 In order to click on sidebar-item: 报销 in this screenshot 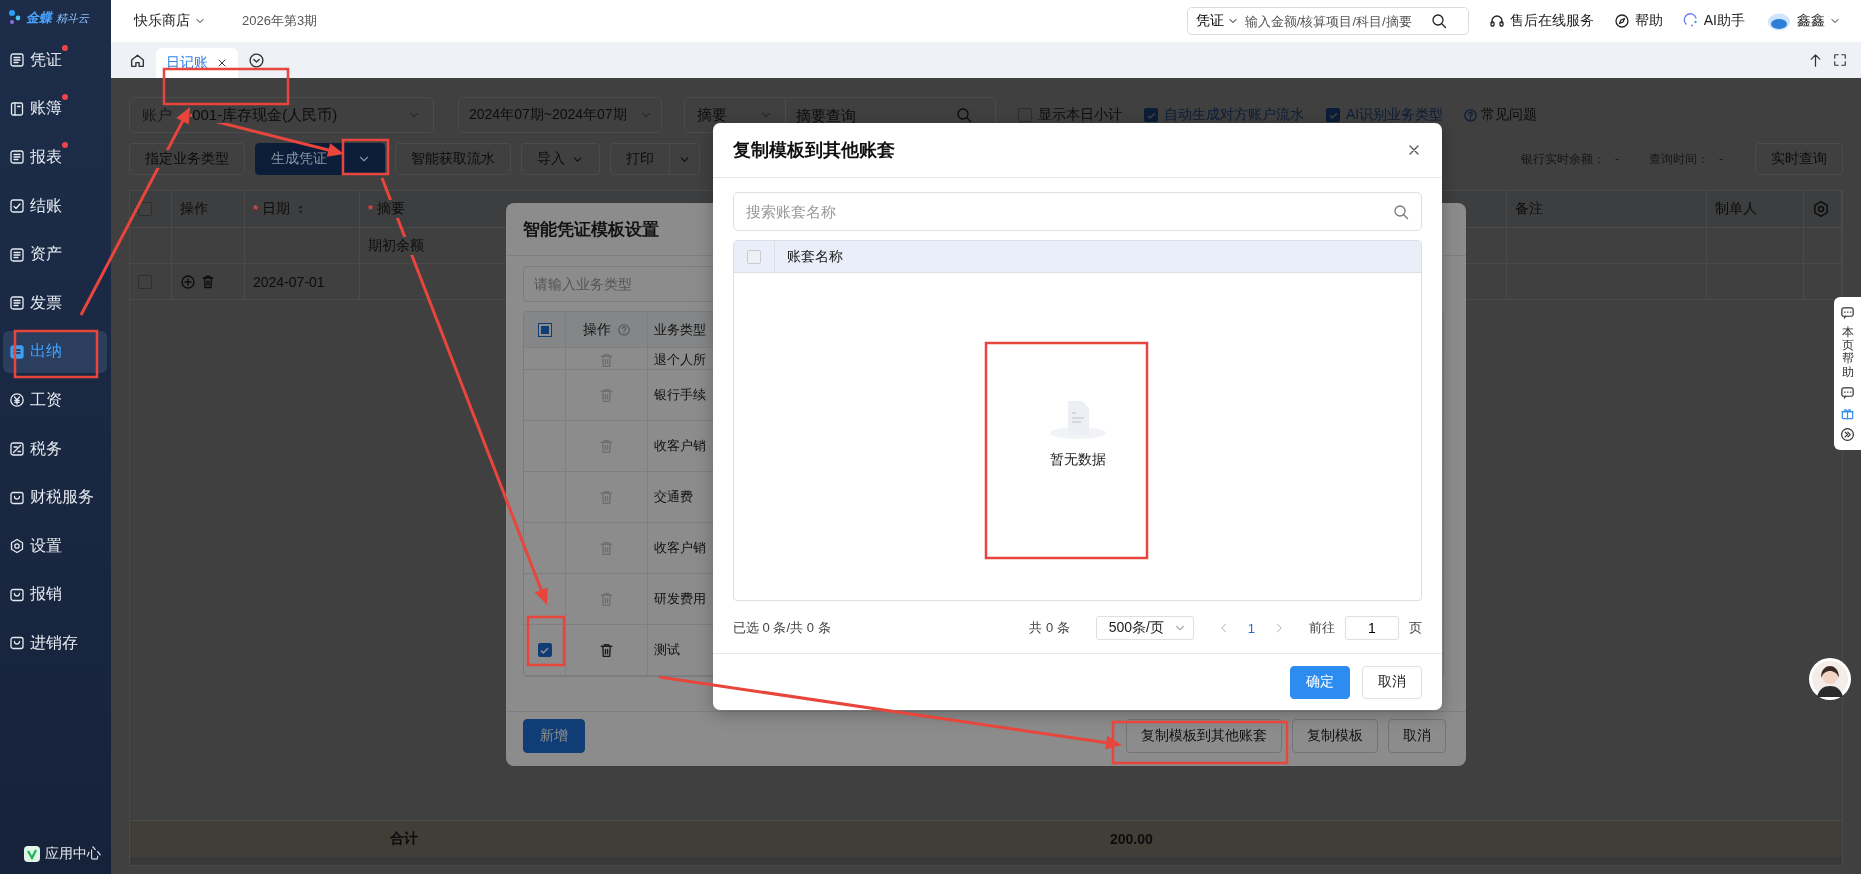, I will do `click(55, 594)`.